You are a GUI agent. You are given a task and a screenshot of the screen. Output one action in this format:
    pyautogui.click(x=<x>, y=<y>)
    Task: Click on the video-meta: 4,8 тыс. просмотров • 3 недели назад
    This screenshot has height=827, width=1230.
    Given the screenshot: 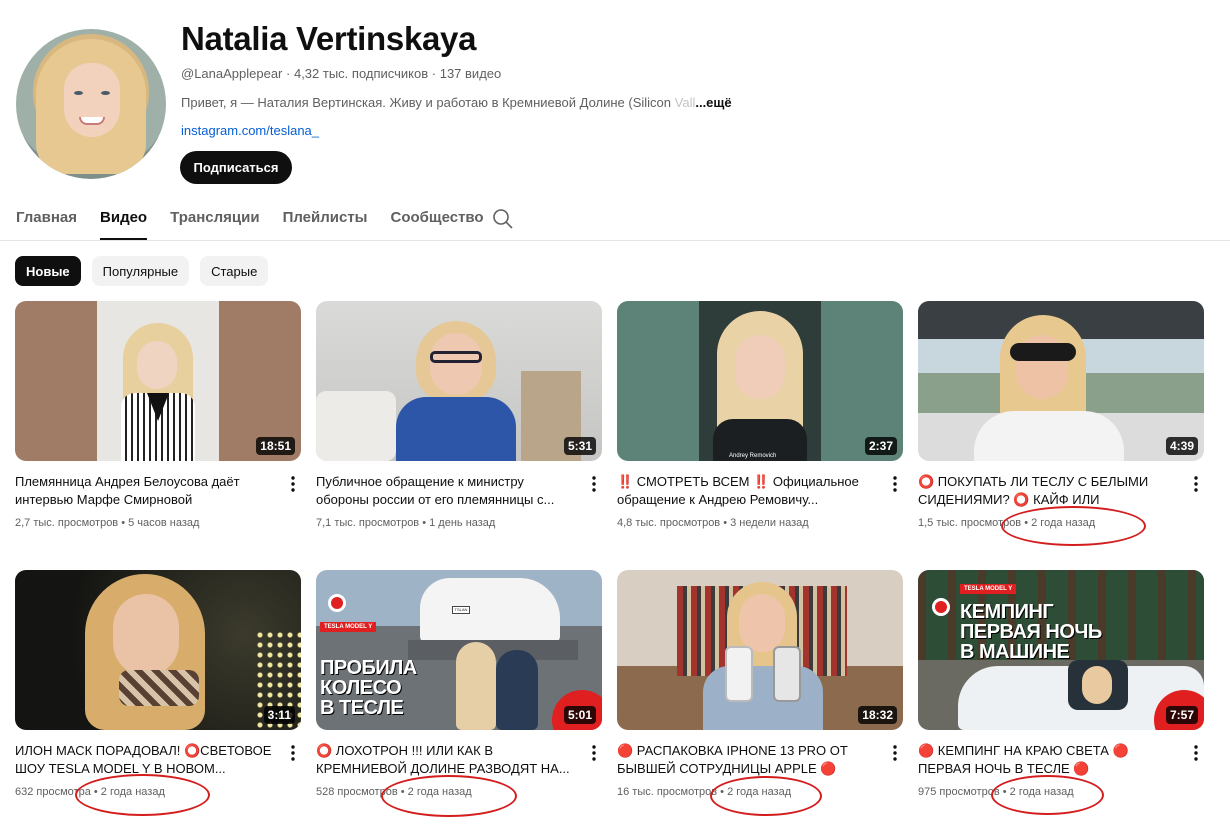 What is the action you would take?
    pyautogui.click(x=713, y=523)
    